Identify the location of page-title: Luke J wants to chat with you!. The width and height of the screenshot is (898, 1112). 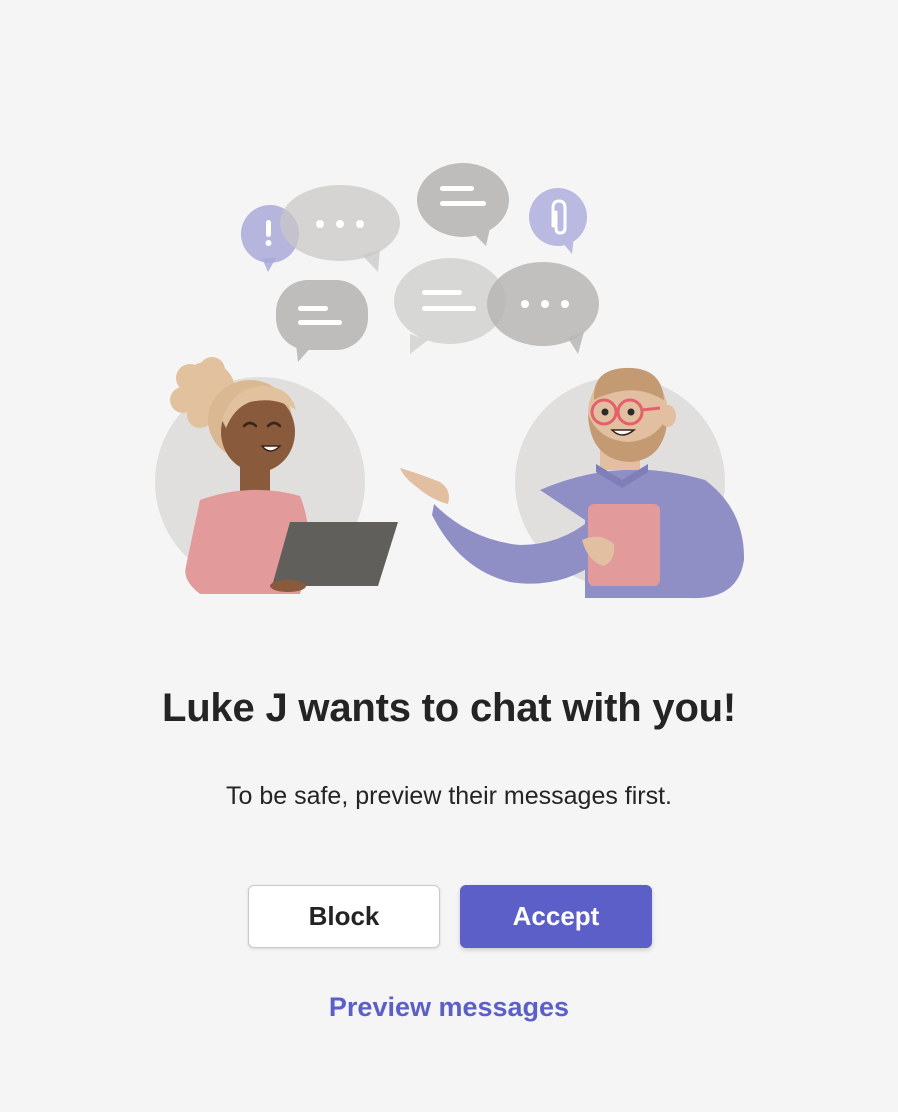
(449, 708).